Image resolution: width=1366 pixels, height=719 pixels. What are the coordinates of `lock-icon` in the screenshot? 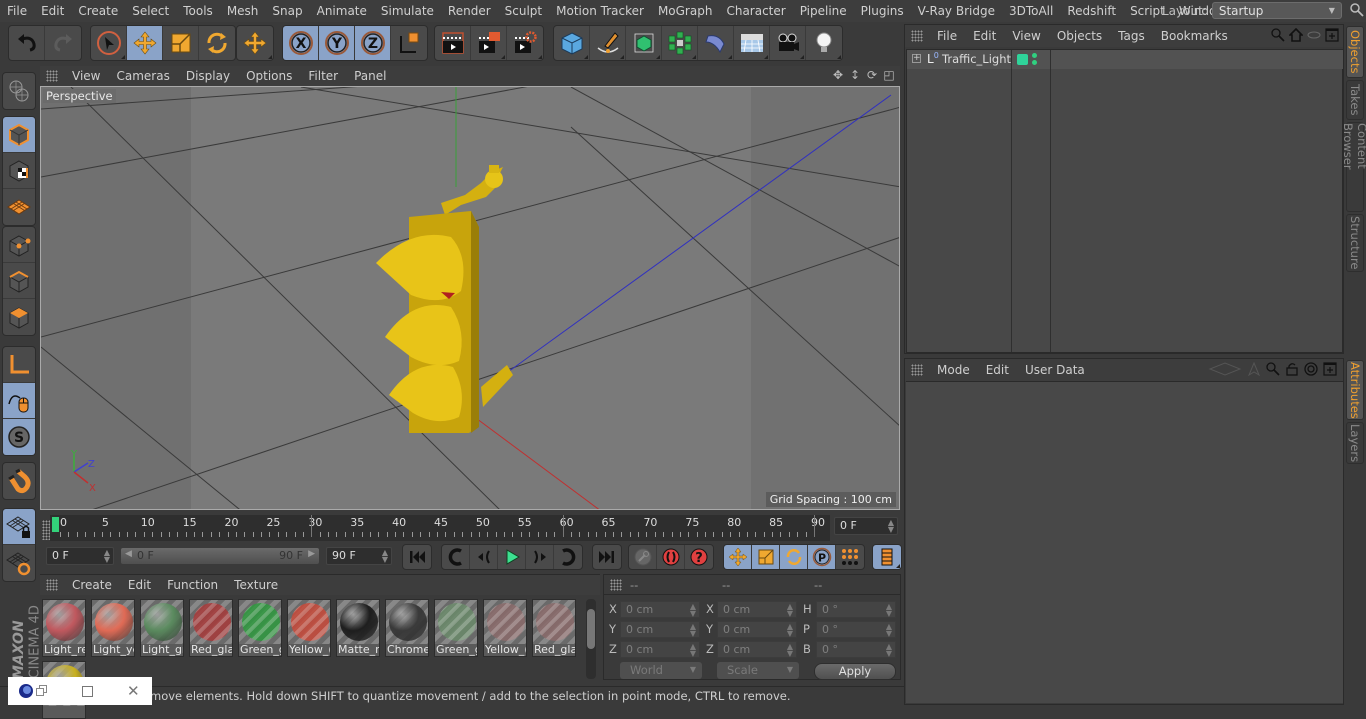 It's located at (1292, 369).